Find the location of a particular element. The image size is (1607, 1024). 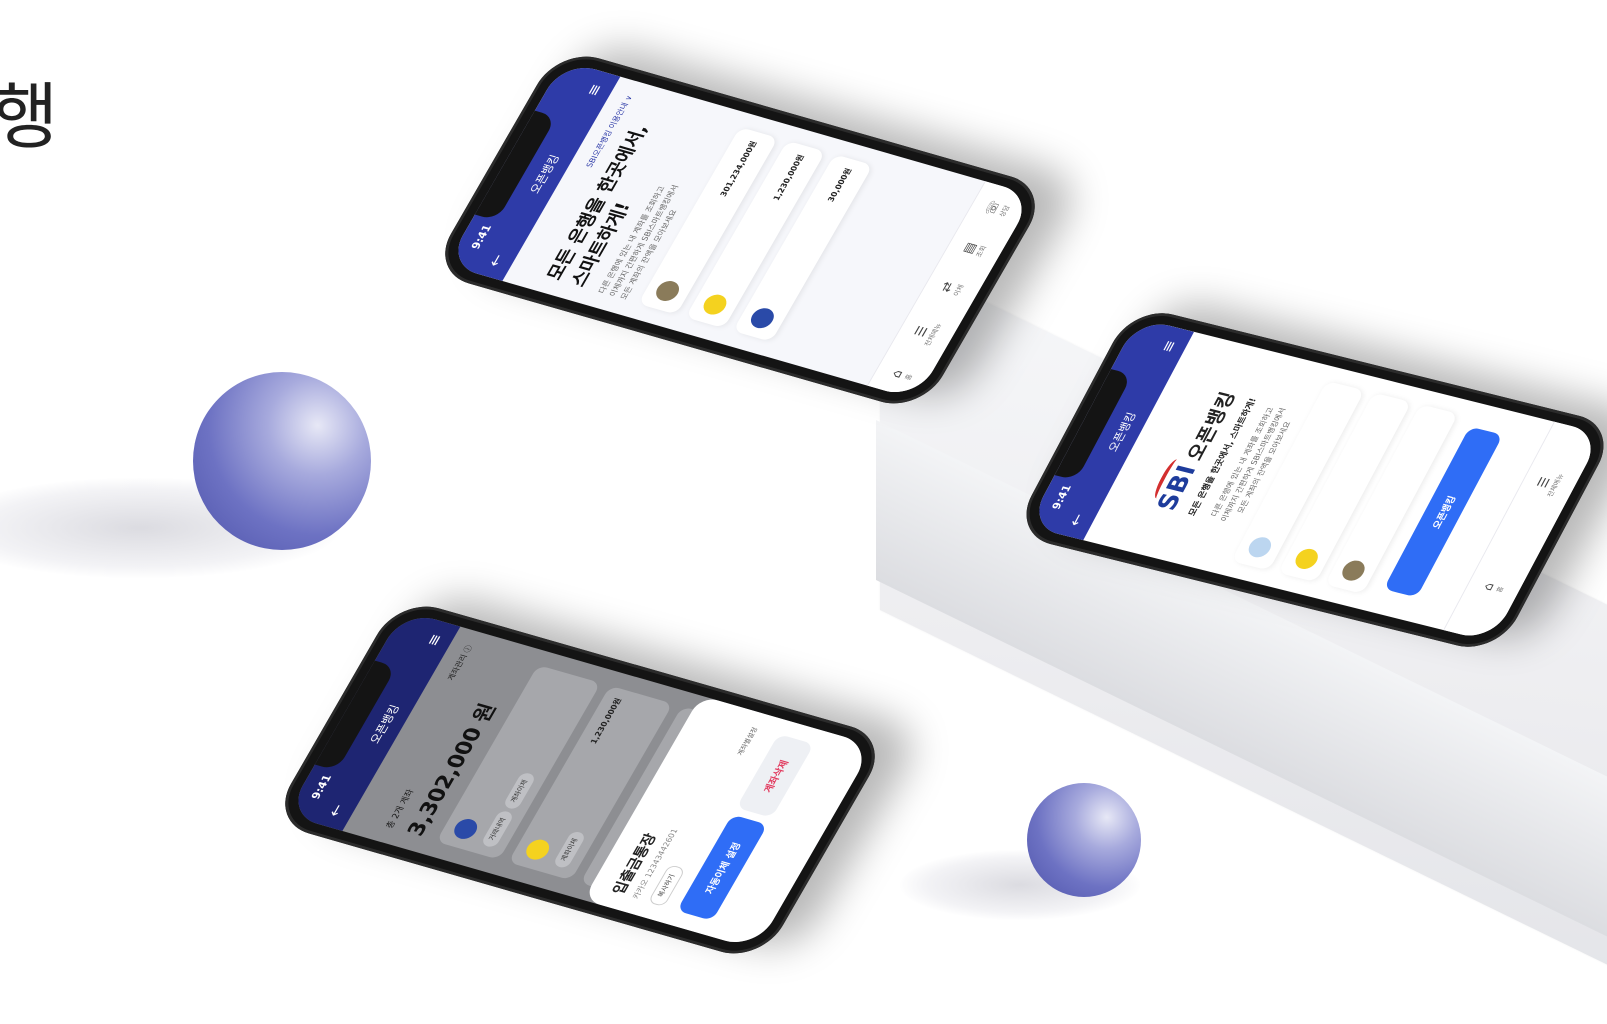

history-pill: 거래내역 is located at coordinates (497, 829).